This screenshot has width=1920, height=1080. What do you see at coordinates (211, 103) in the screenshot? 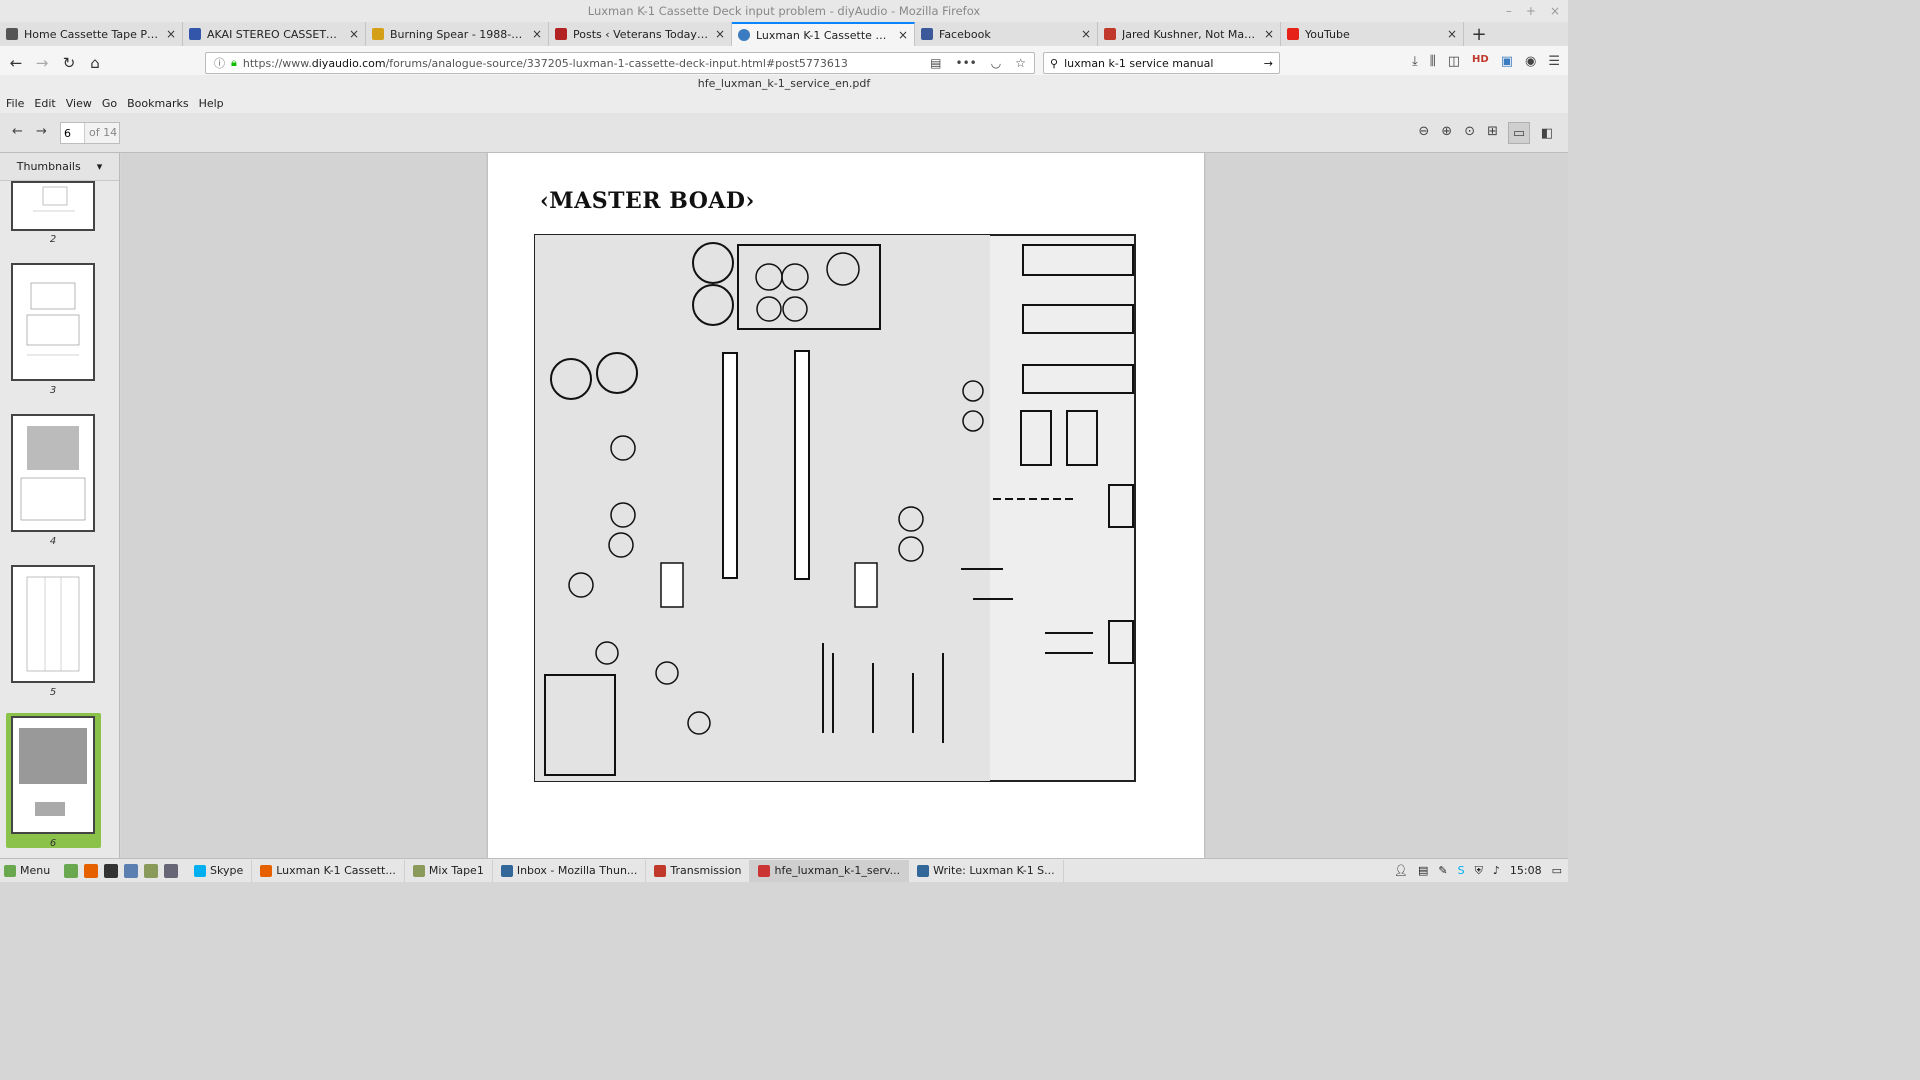
I see `menu-help: Help` at bounding box center [211, 103].